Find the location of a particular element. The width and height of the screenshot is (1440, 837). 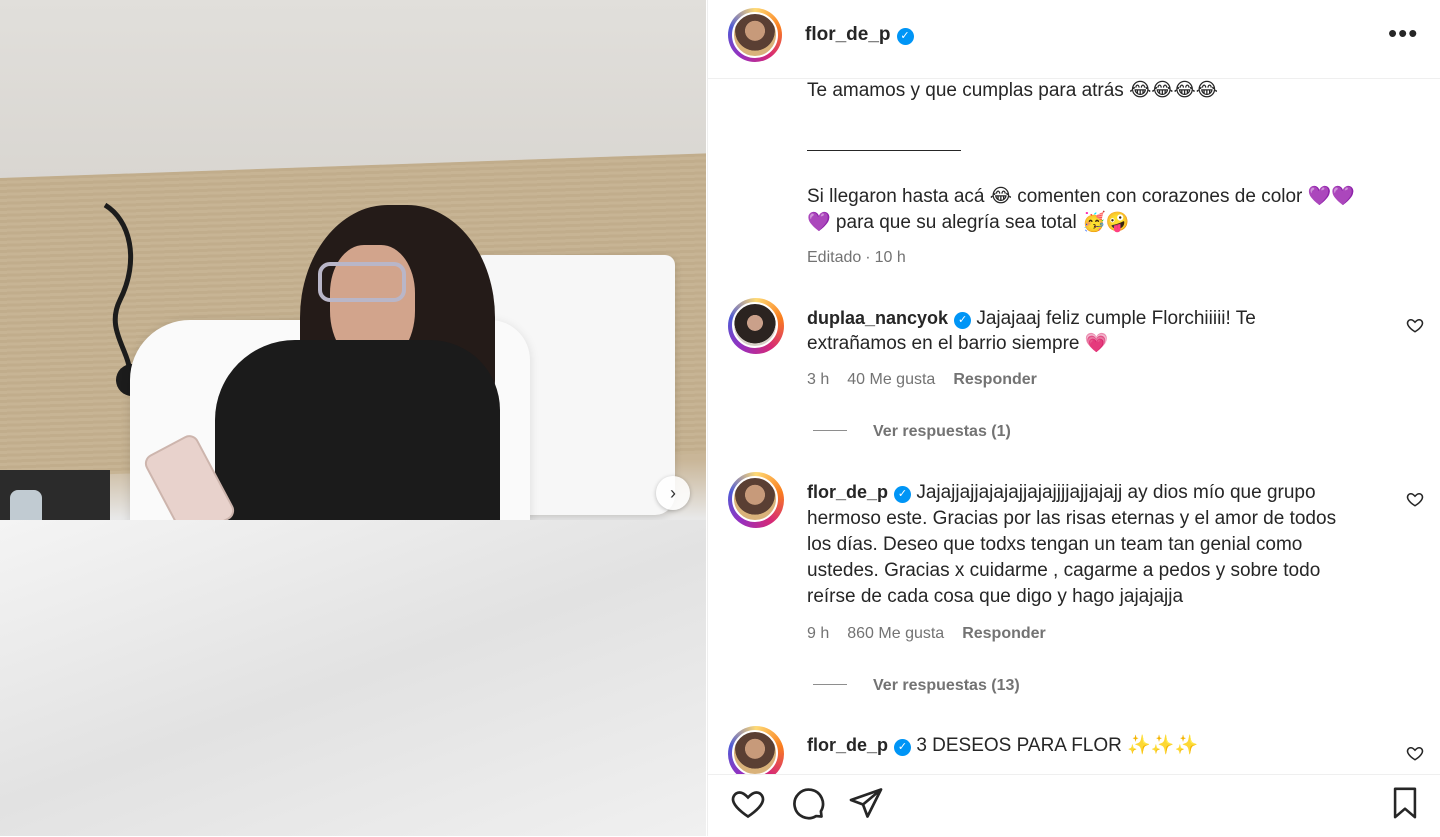

more-options-button: ••• is located at coordinates (1403, 33).